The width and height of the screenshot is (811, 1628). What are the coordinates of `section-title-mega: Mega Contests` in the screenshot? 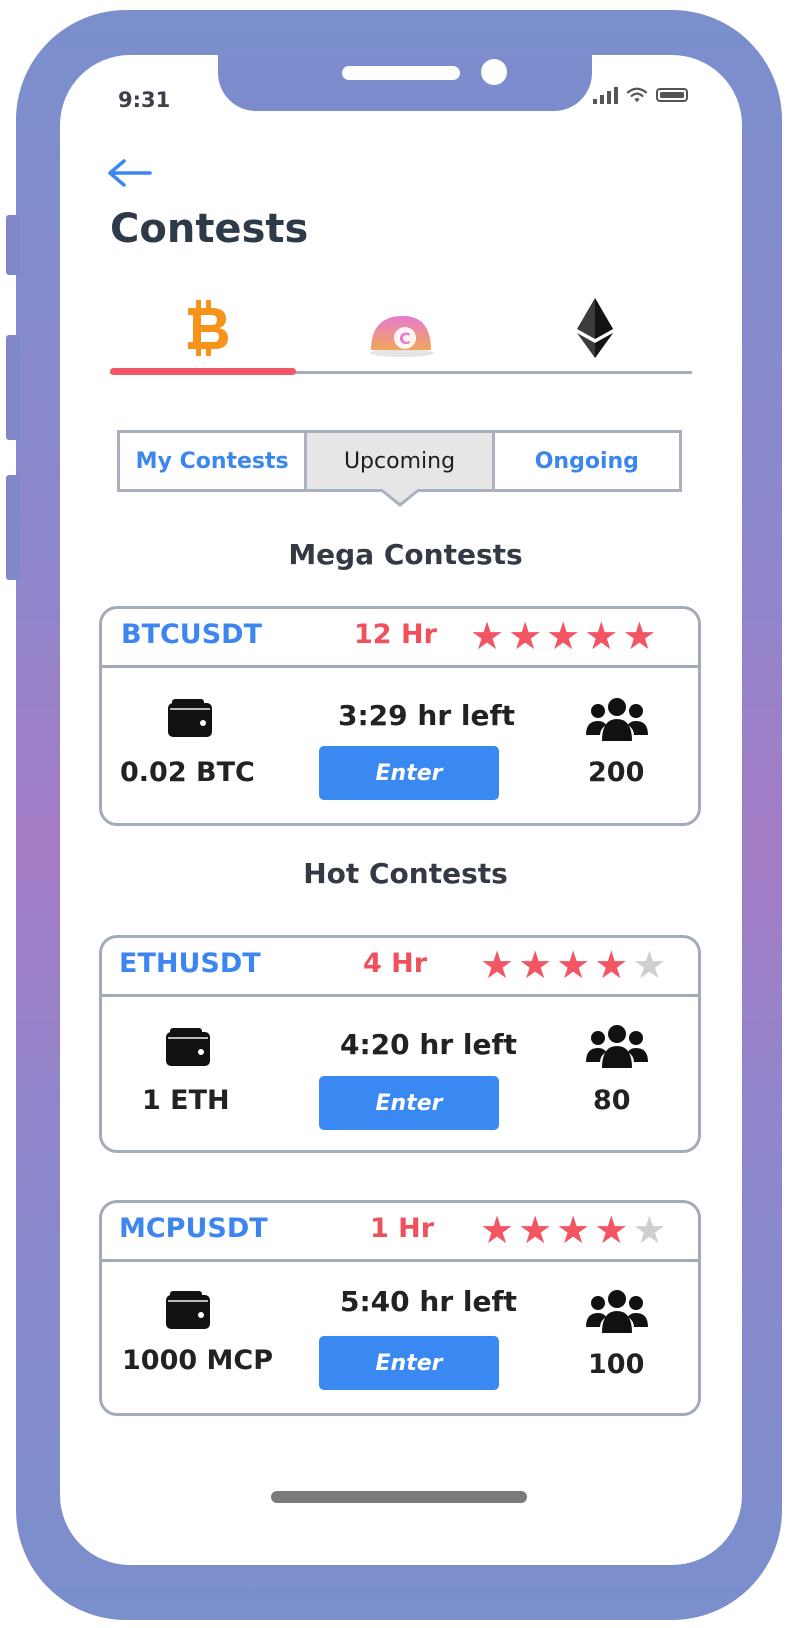 It's located at (405, 554).